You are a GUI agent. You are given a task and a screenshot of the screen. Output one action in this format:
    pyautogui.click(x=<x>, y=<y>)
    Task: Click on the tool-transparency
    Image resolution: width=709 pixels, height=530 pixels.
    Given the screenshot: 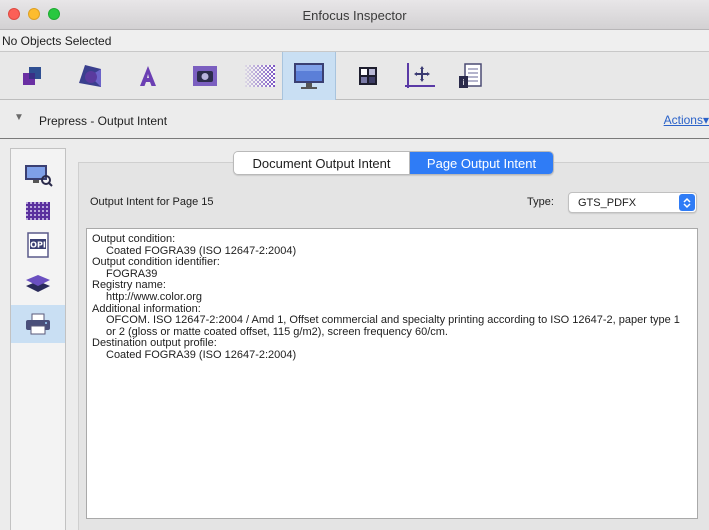 What is the action you would take?
    pyautogui.click(x=260, y=76)
    